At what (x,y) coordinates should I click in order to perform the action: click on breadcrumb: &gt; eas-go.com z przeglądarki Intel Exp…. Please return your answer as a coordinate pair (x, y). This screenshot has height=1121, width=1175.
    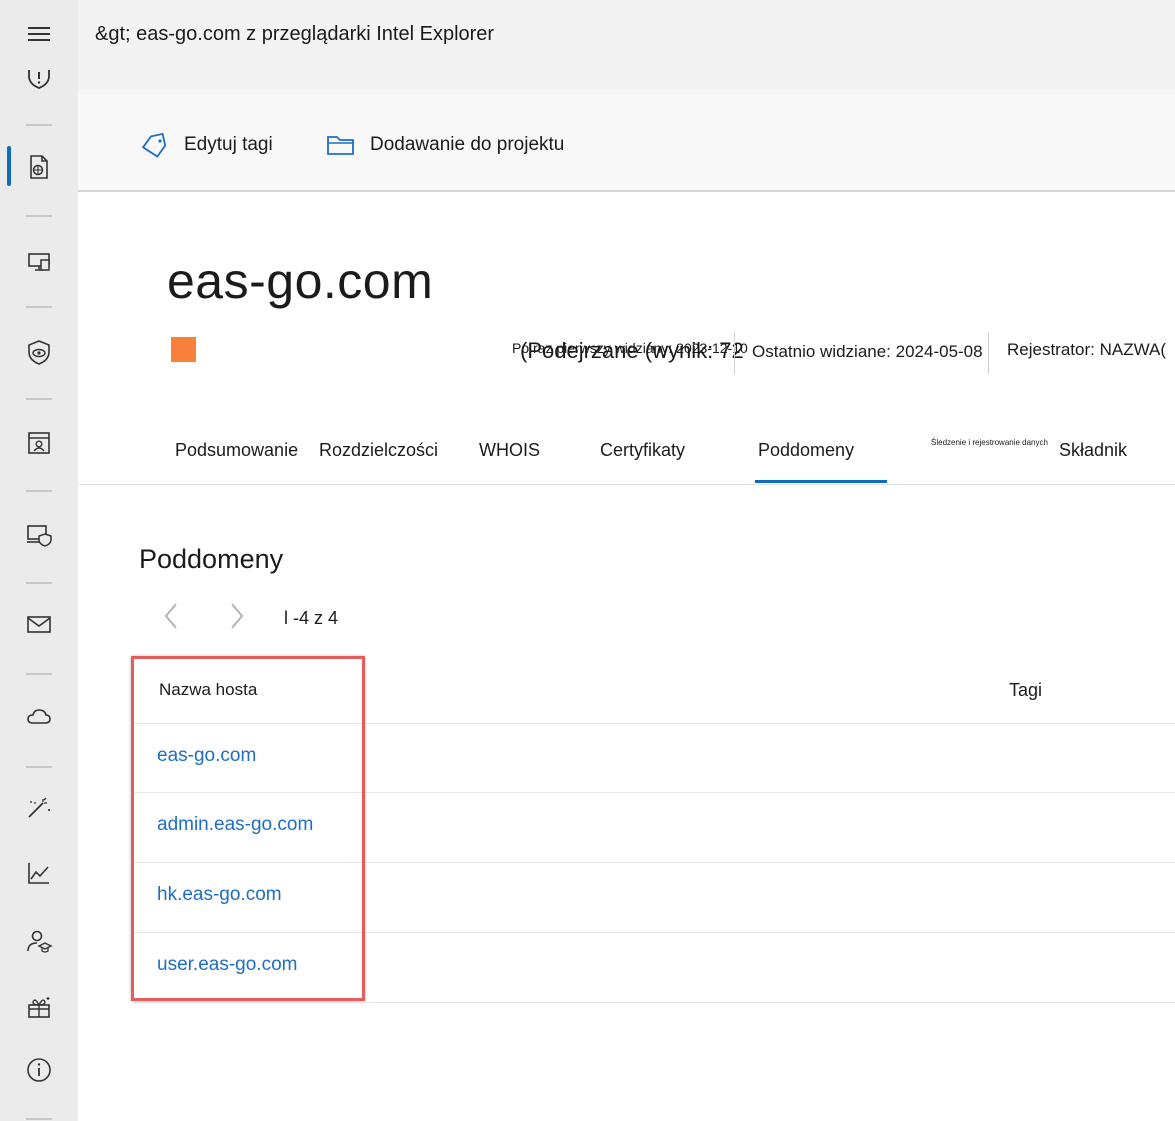
    Looking at the image, I should click on (295, 34).